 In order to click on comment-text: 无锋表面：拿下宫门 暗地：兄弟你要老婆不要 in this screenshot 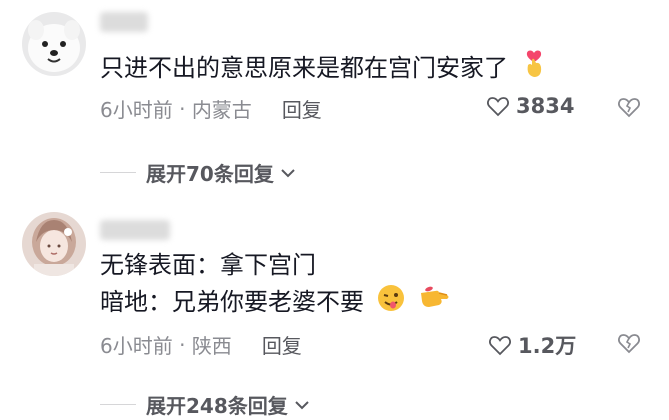, I will do `click(275, 285)`.